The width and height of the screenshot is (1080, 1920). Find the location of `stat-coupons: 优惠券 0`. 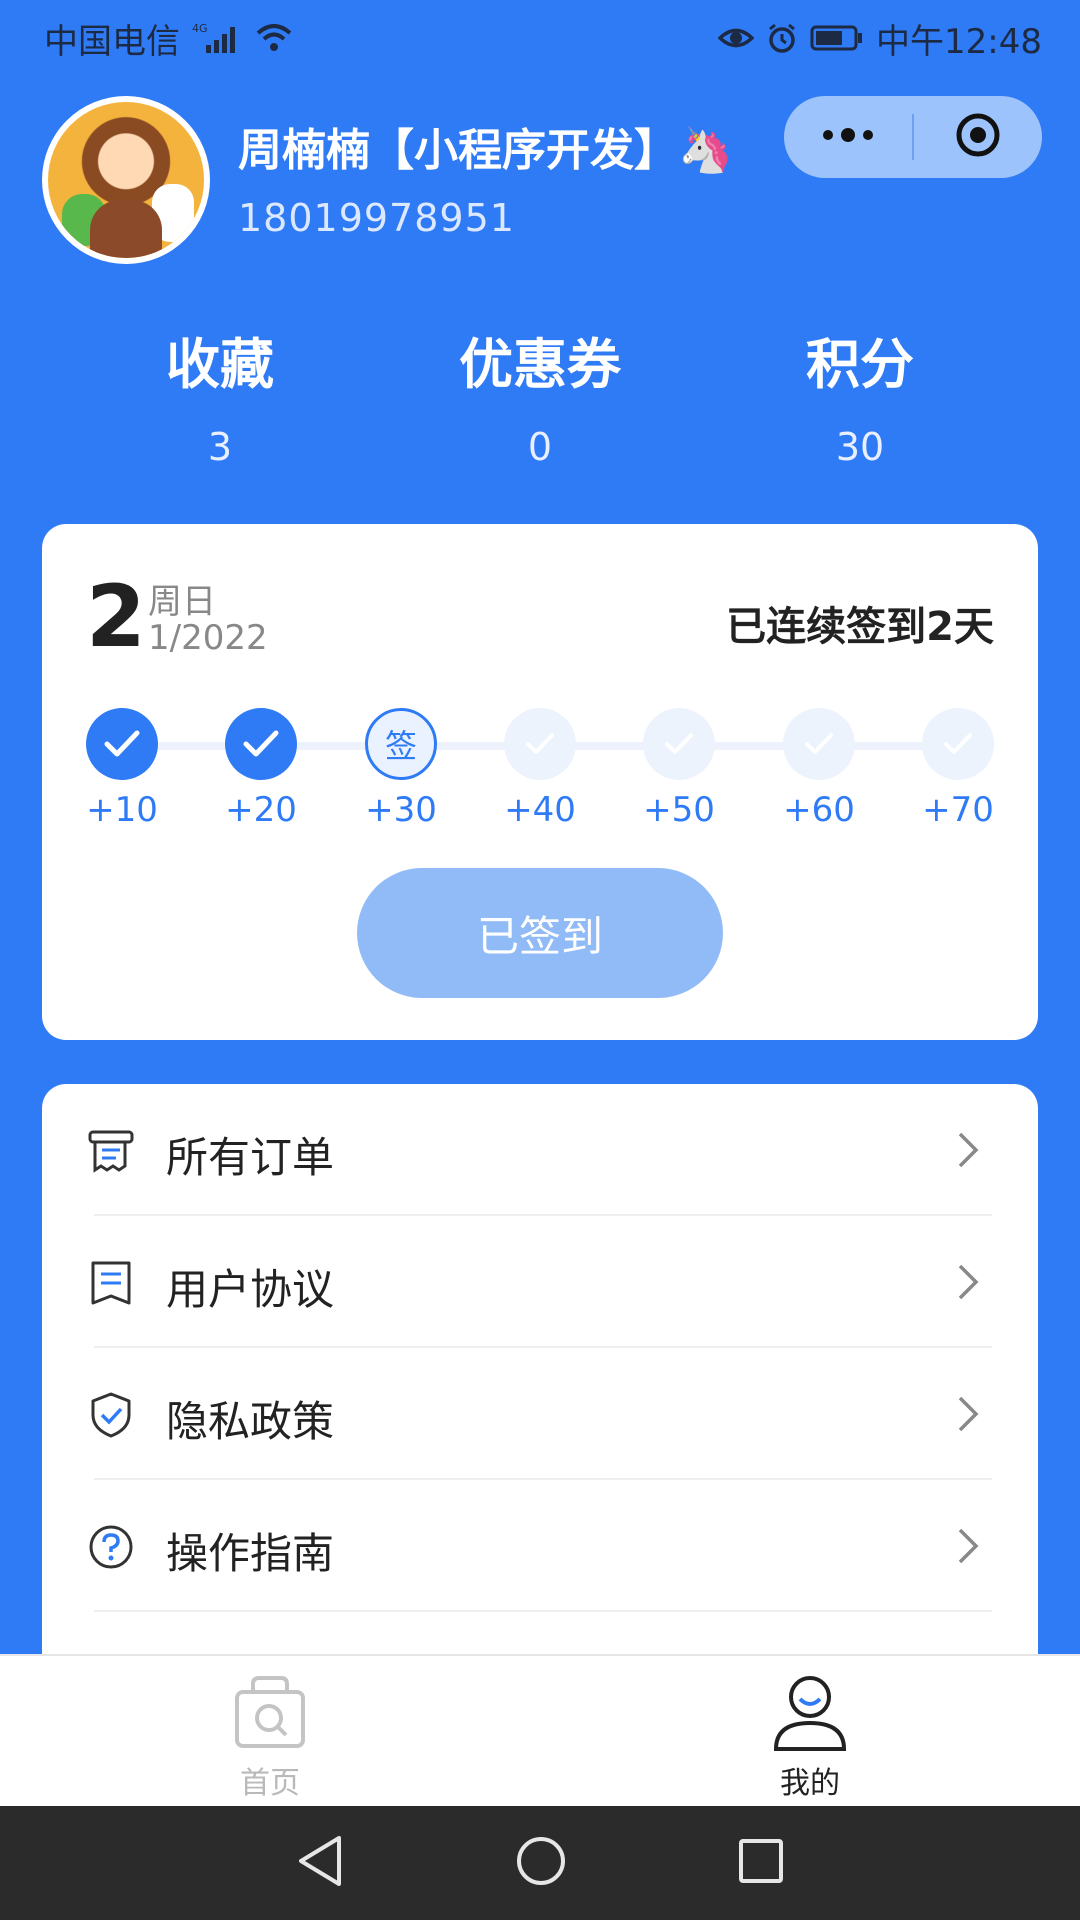

stat-coupons: 优惠券 0 is located at coordinates (540, 394).